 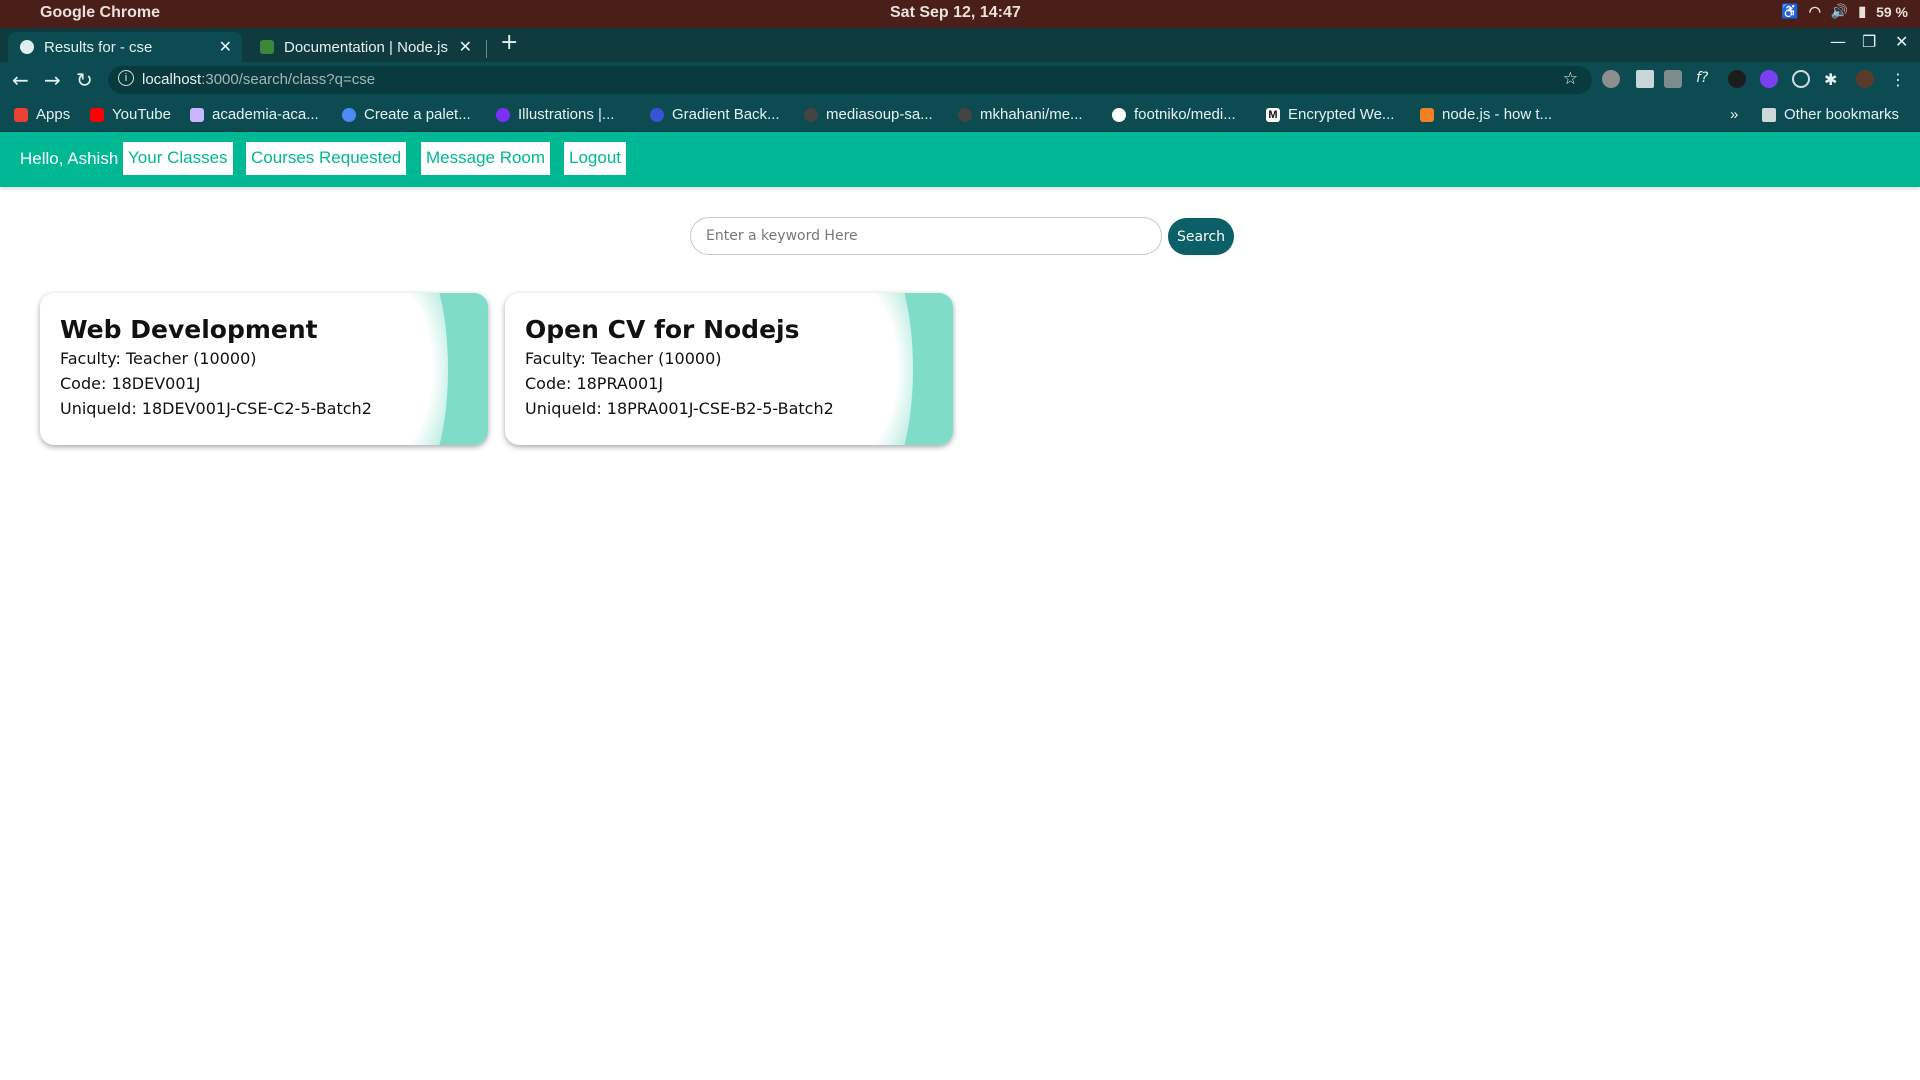 I want to click on folder-icon, so click(x=1769, y=114).